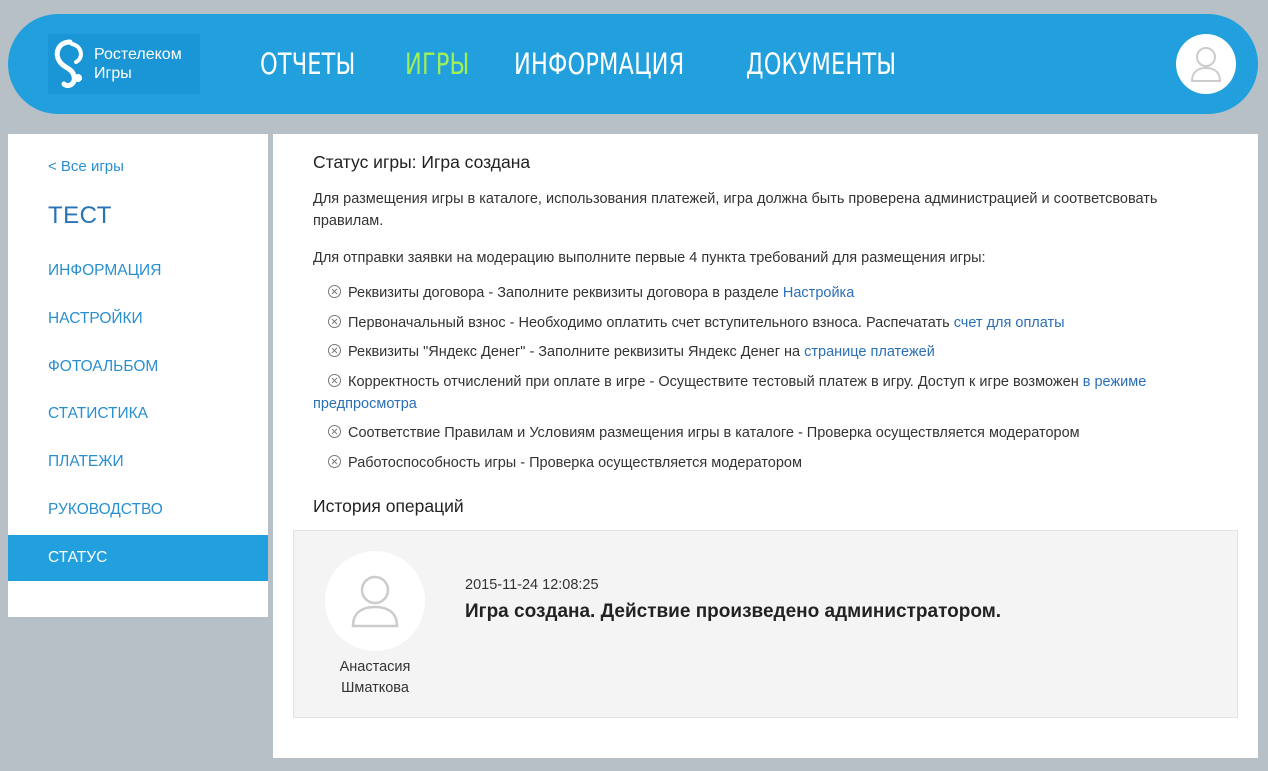 The image size is (1268, 771). I want to click on logo-line1: Ростелеком, so click(138, 54).